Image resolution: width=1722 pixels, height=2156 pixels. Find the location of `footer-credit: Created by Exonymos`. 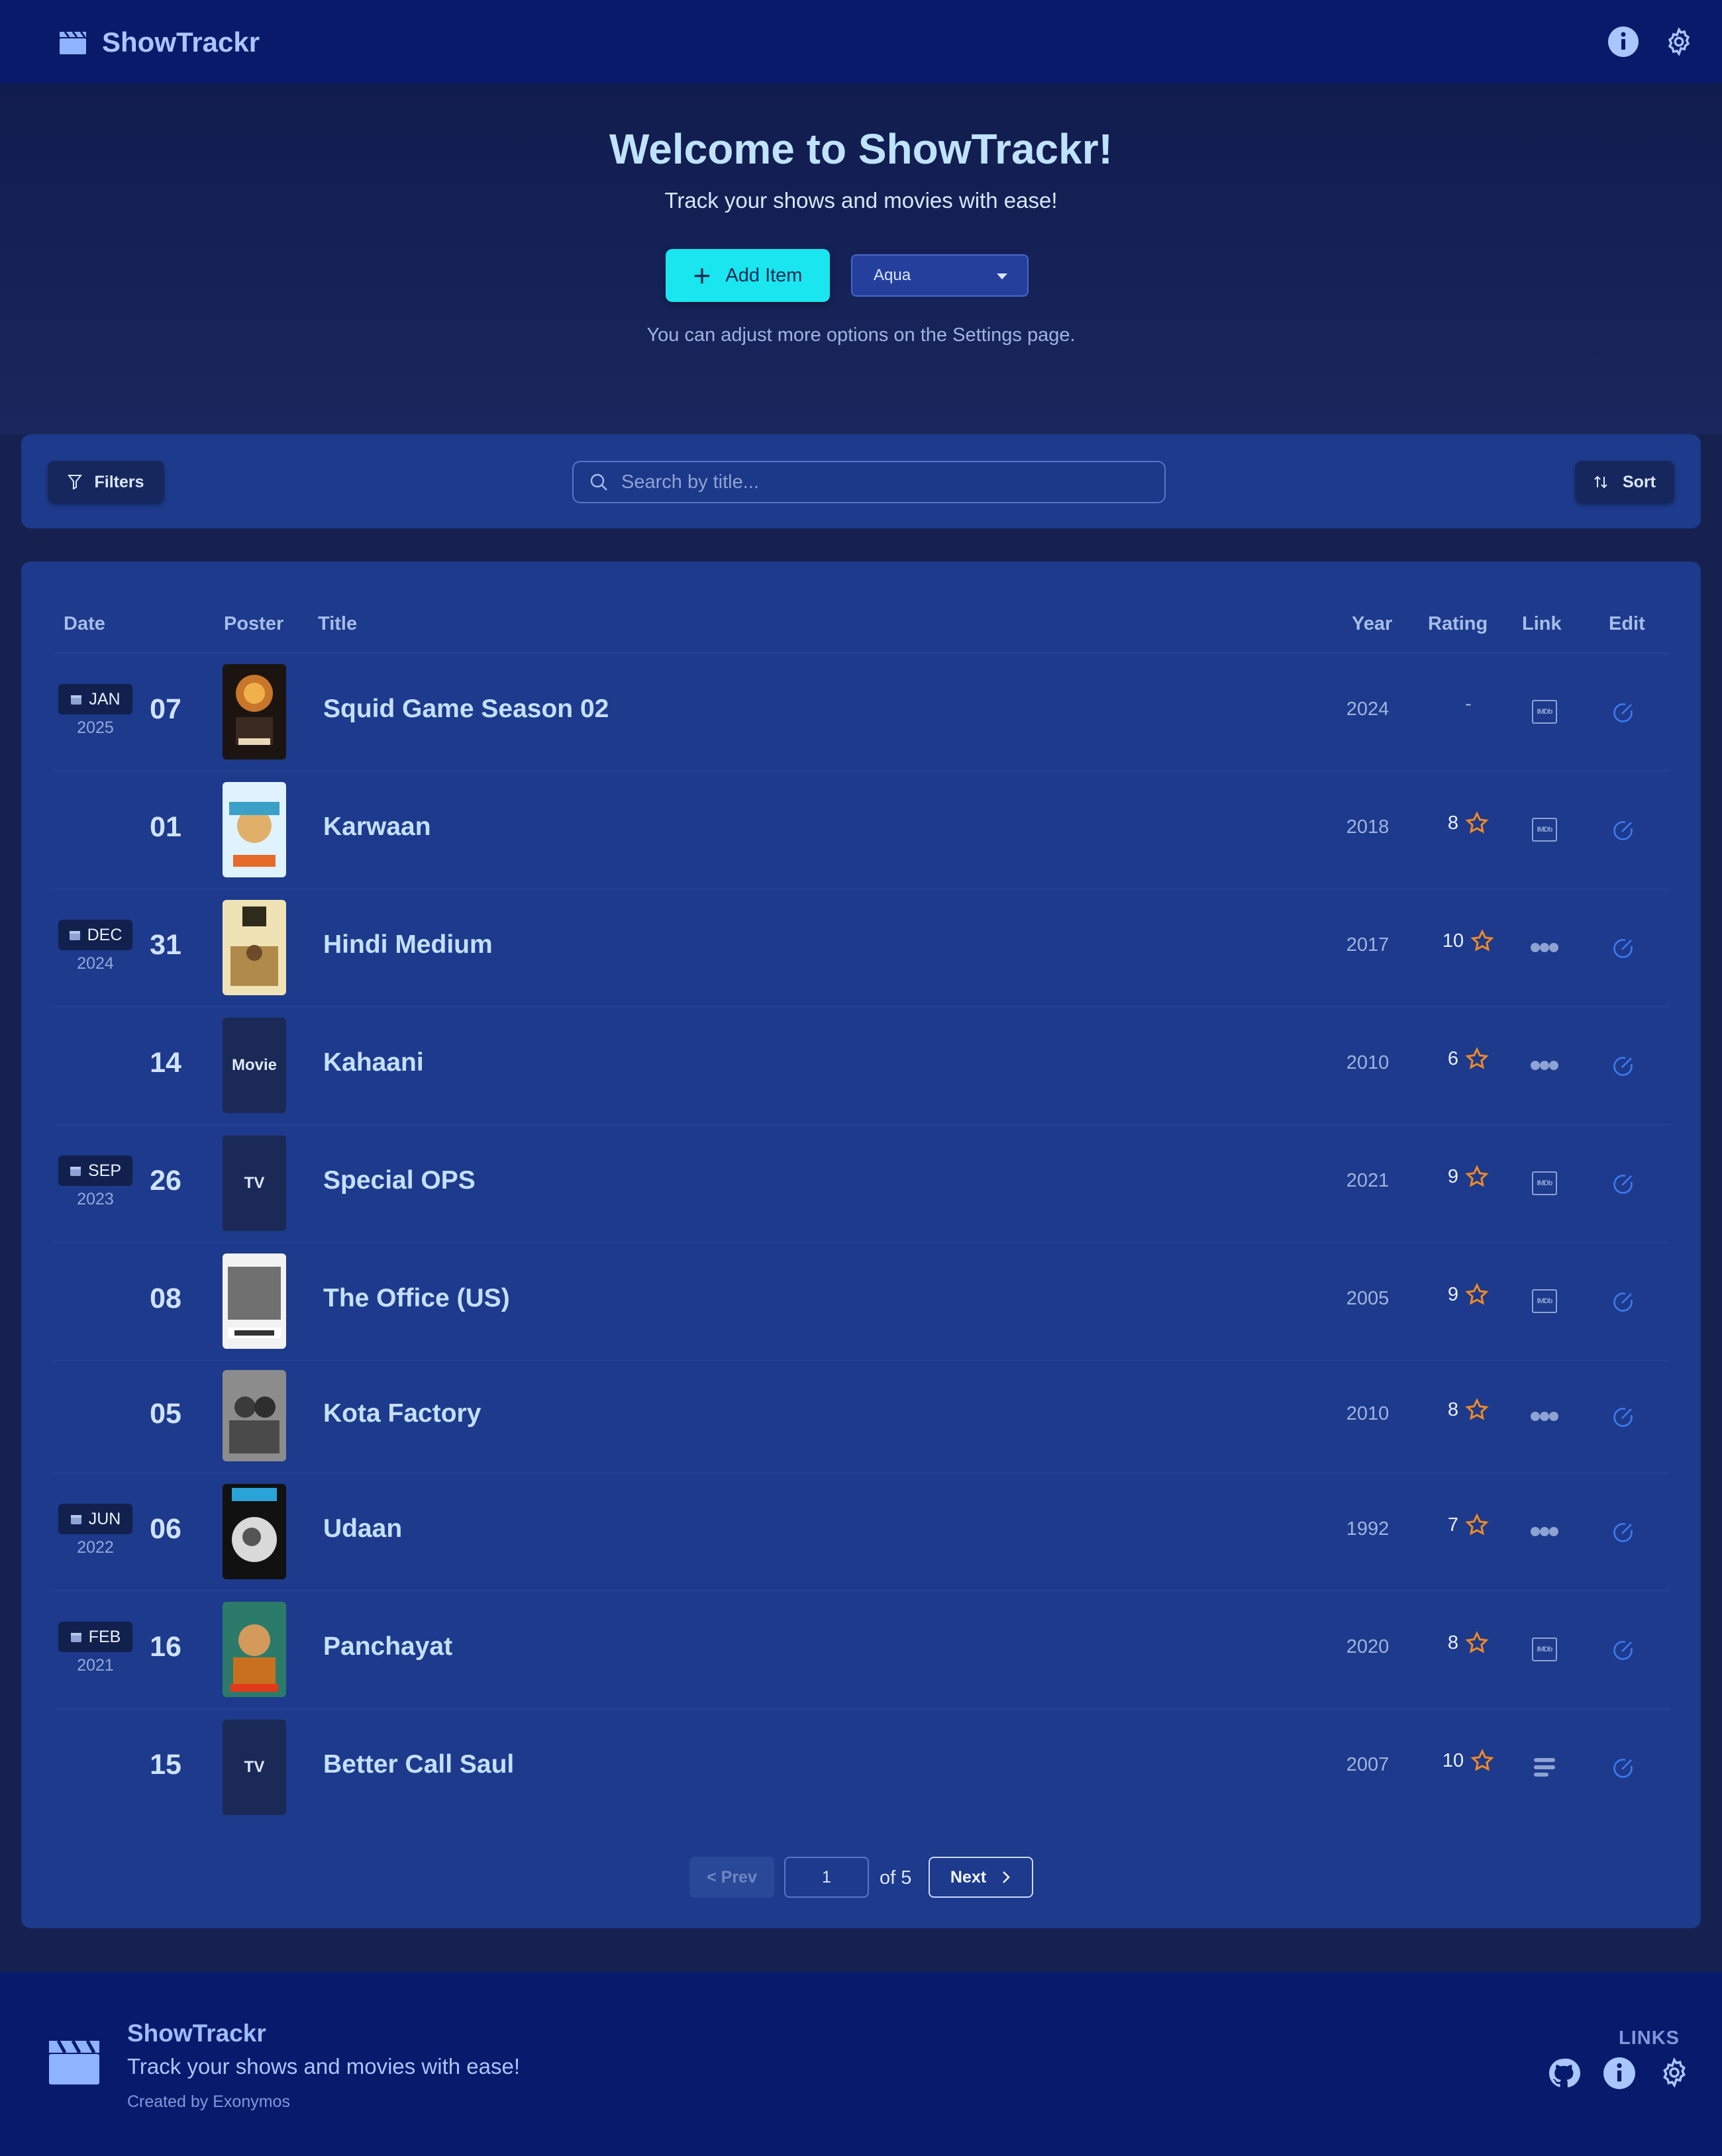

footer-credit: Created by Exonymos is located at coordinates (208, 2102).